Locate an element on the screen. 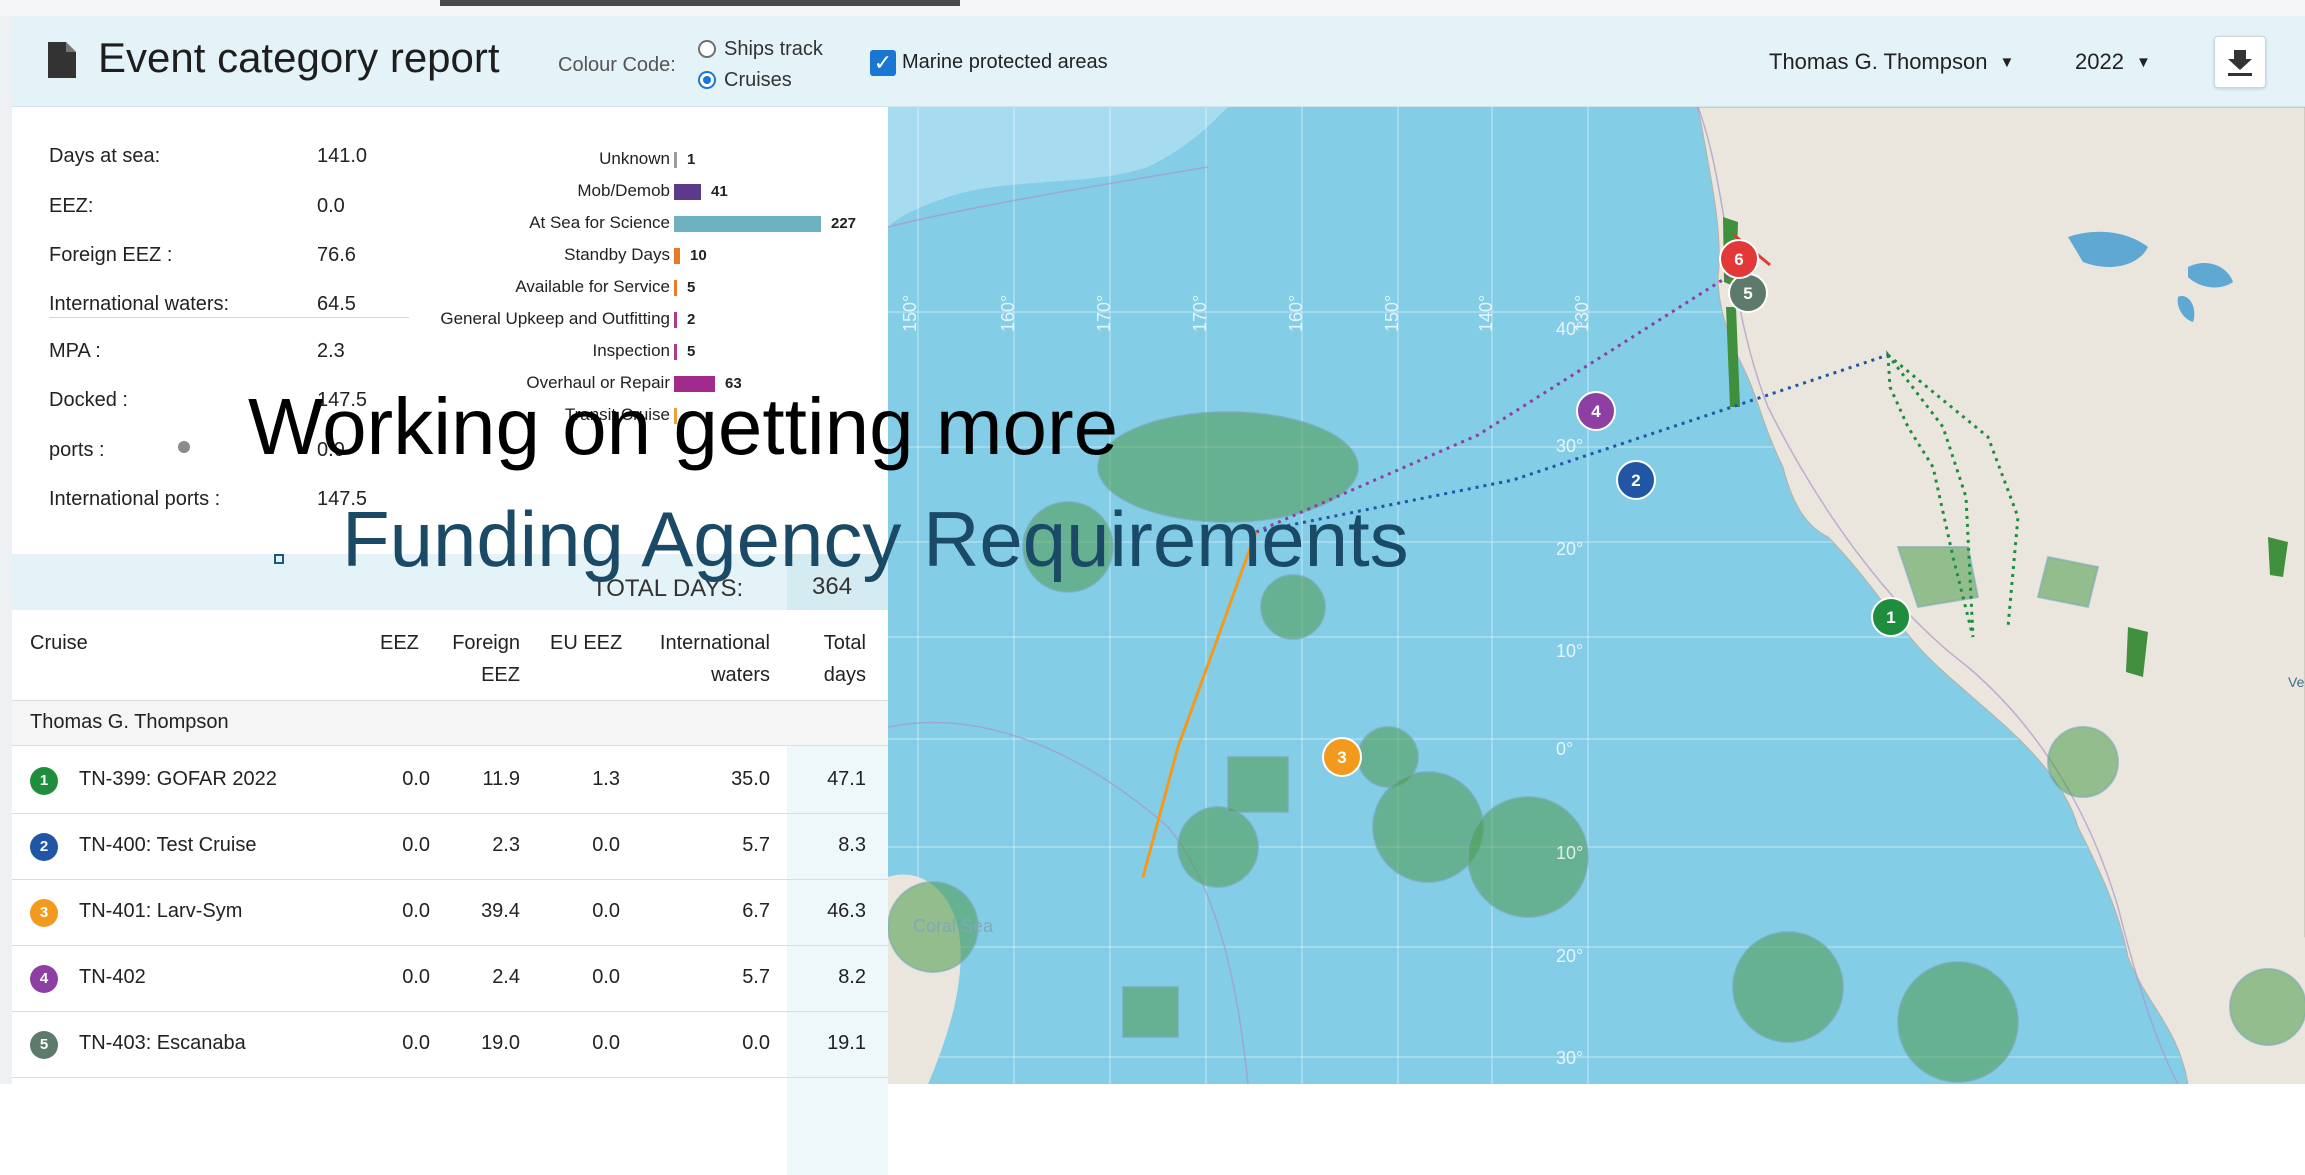 The width and height of the screenshot is (2305, 1175). vessel-dropdown: Thomas G. Thompson ▼ is located at coordinates (1891, 62).